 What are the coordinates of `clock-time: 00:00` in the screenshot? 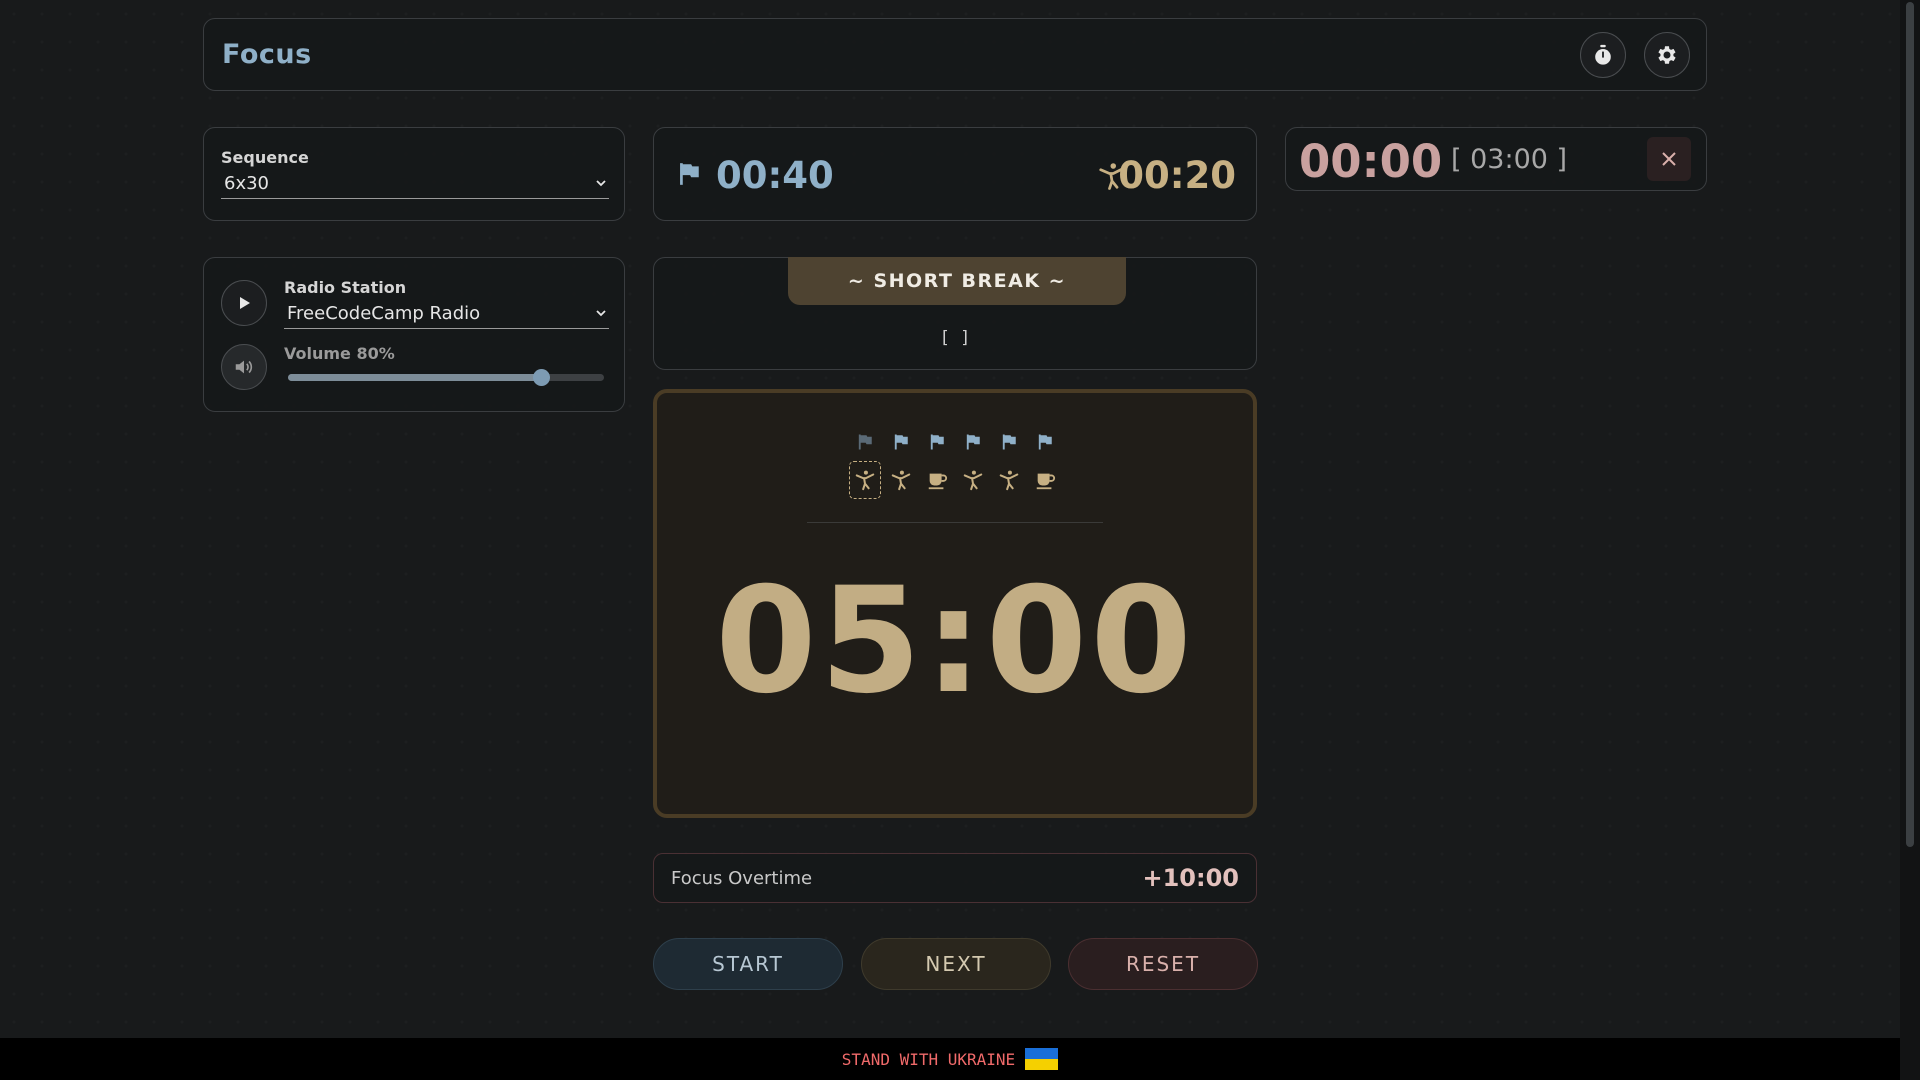 It's located at (1371, 161).